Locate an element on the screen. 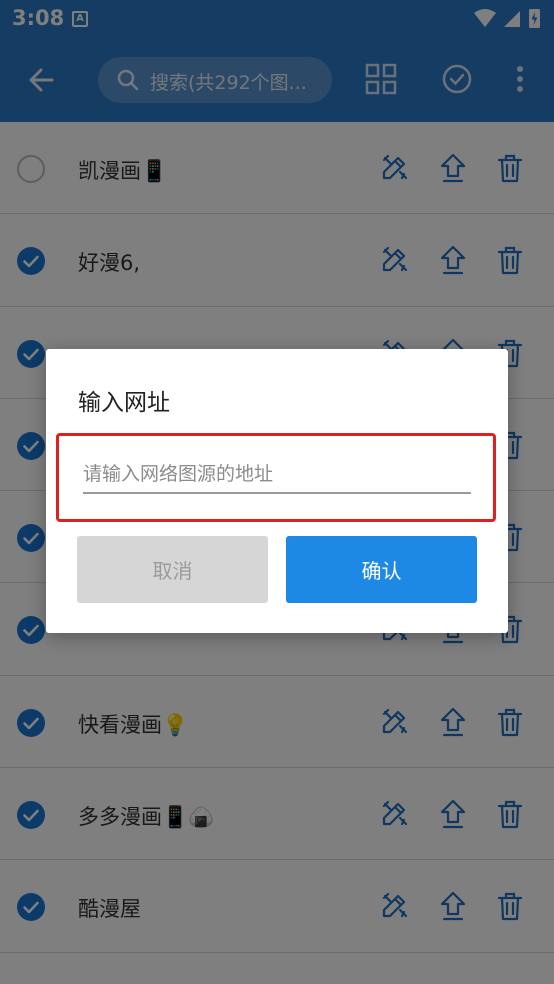 The width and height of the screenshot is (554, 984). cancel-button: 取消 is located at coordinates (172, 569).